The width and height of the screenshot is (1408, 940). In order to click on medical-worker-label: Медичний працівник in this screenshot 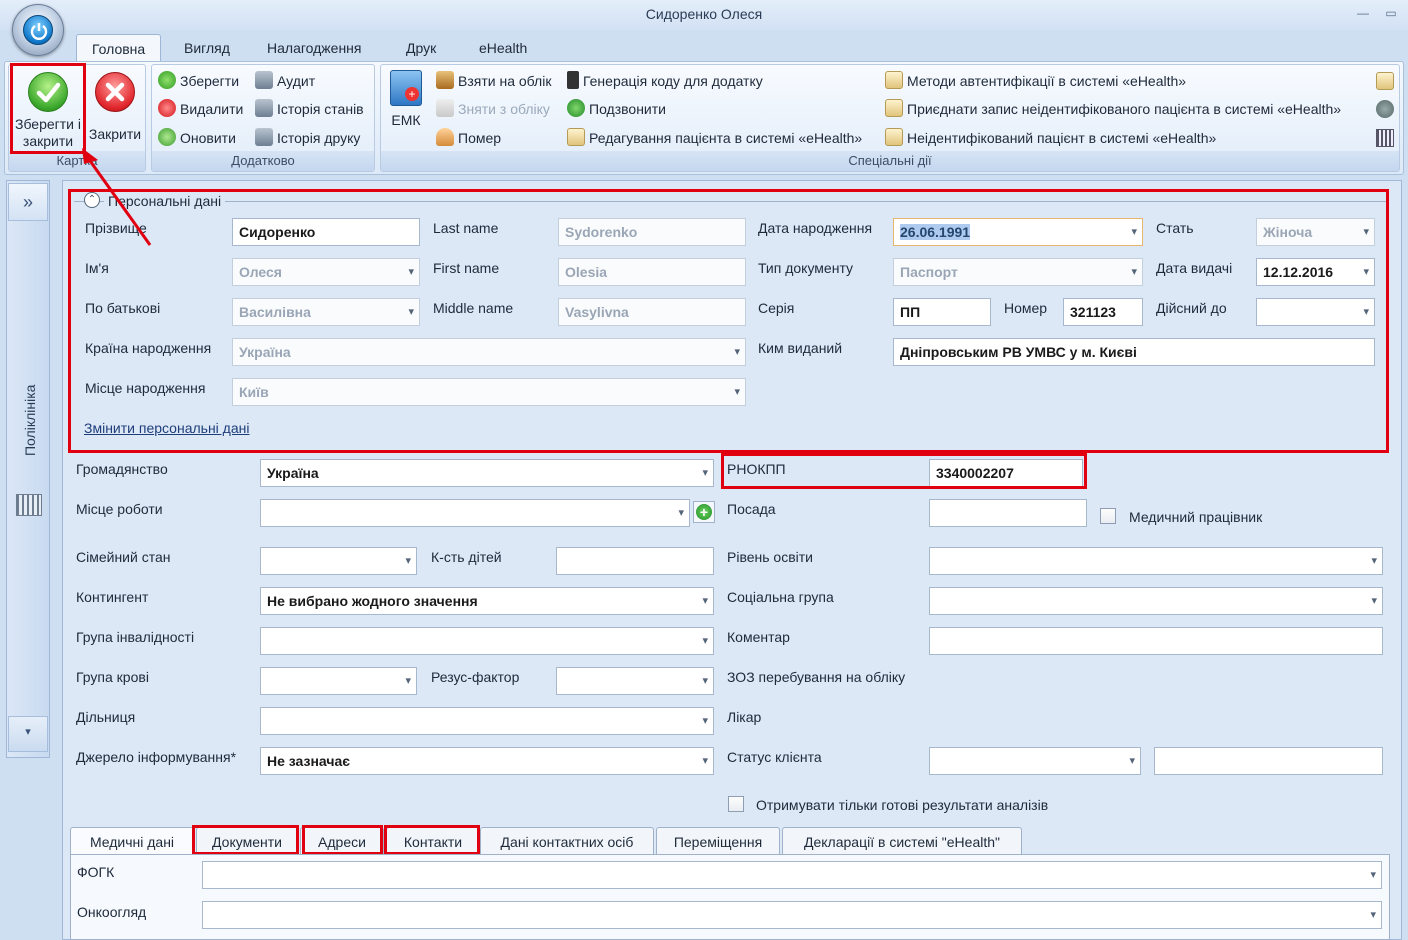, I will do `click(1196, 517)`.